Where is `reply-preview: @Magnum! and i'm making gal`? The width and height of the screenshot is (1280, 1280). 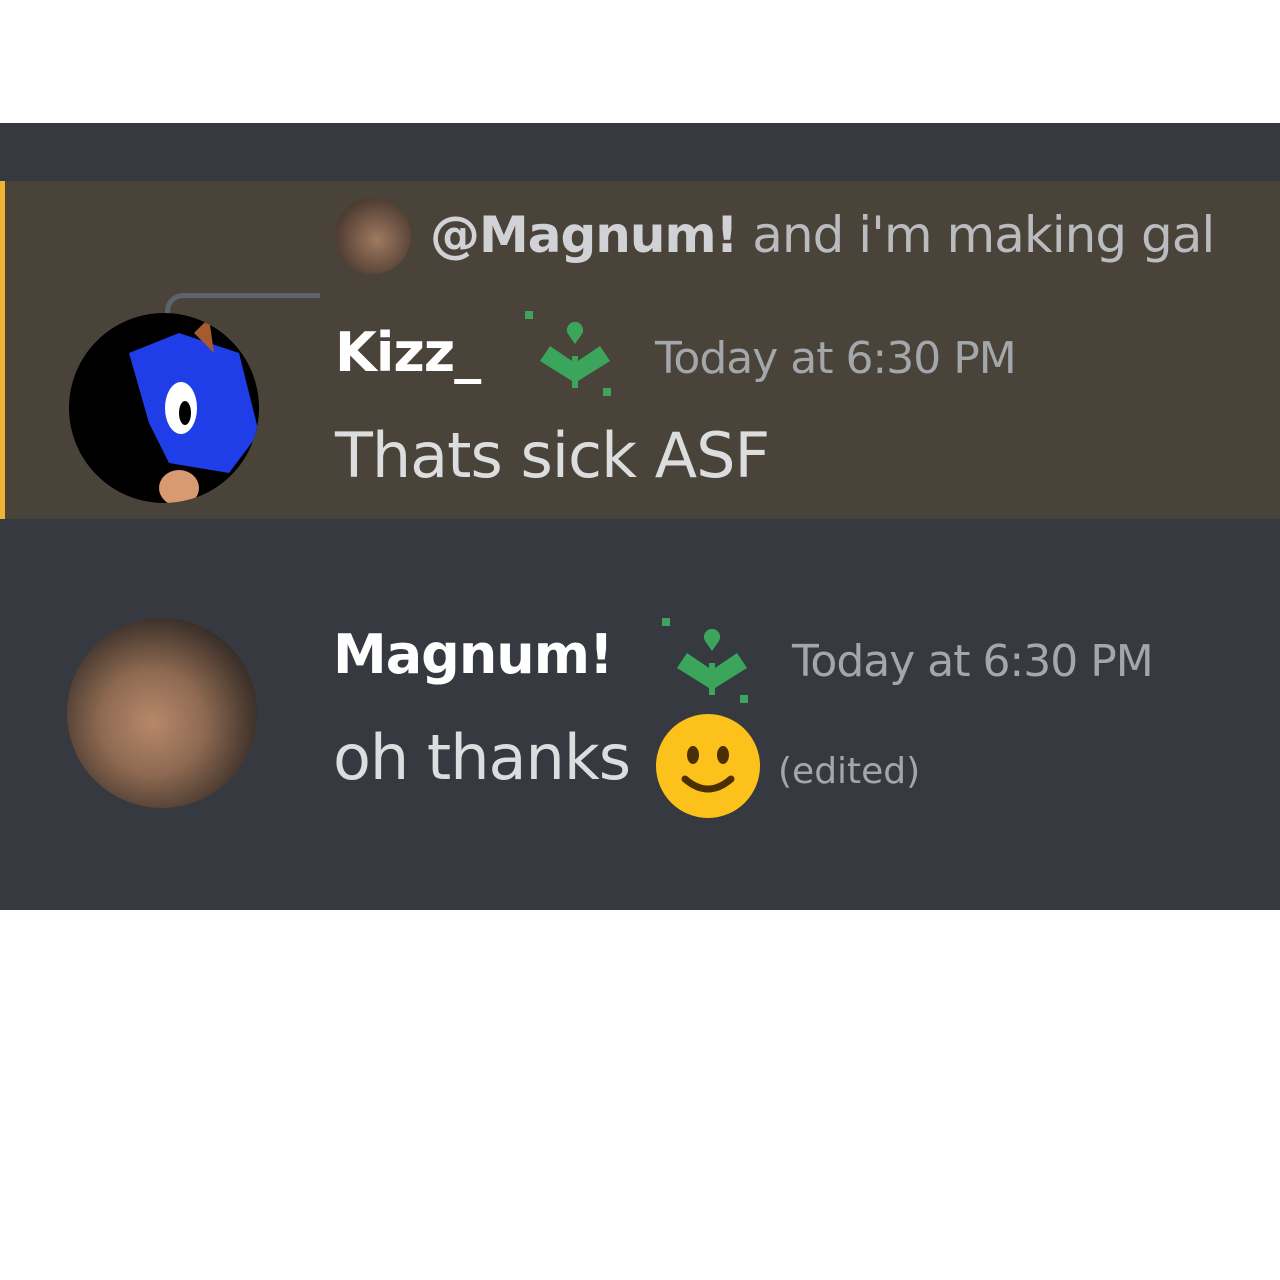
reply-preview: @Magnum! and i'm making gal is located at coordinates (822, 235).